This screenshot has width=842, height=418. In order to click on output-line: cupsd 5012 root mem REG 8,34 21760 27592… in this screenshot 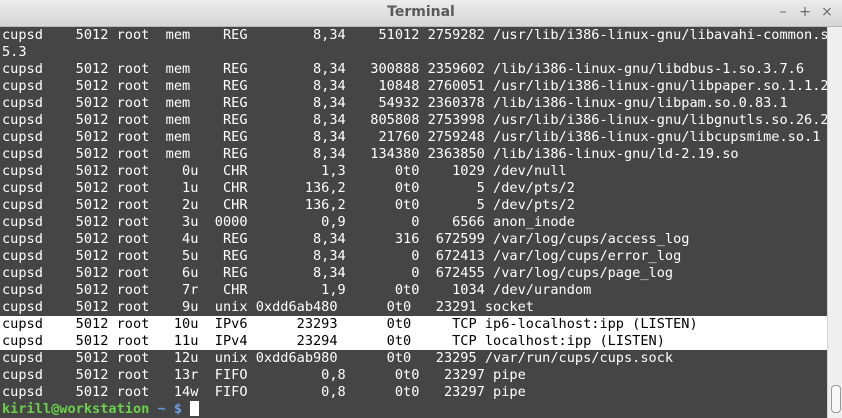, I will do `click(411, 137)`.